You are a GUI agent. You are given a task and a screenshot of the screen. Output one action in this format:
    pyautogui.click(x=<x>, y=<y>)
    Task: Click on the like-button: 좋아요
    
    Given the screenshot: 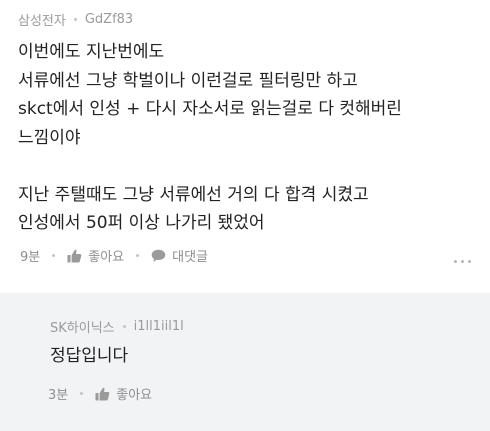 What is the action you would take?
    pyautogui.click(x=95, y=255)
    